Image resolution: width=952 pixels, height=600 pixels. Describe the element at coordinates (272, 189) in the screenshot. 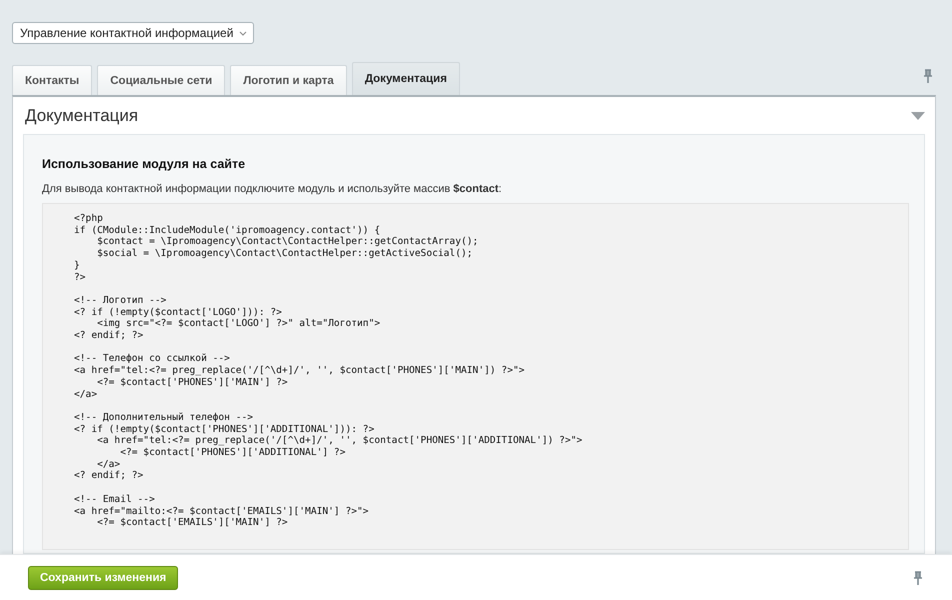

I see `intro-text: Для вывода контактной информации подключите модуль и используйте массив $contact:` at that location.